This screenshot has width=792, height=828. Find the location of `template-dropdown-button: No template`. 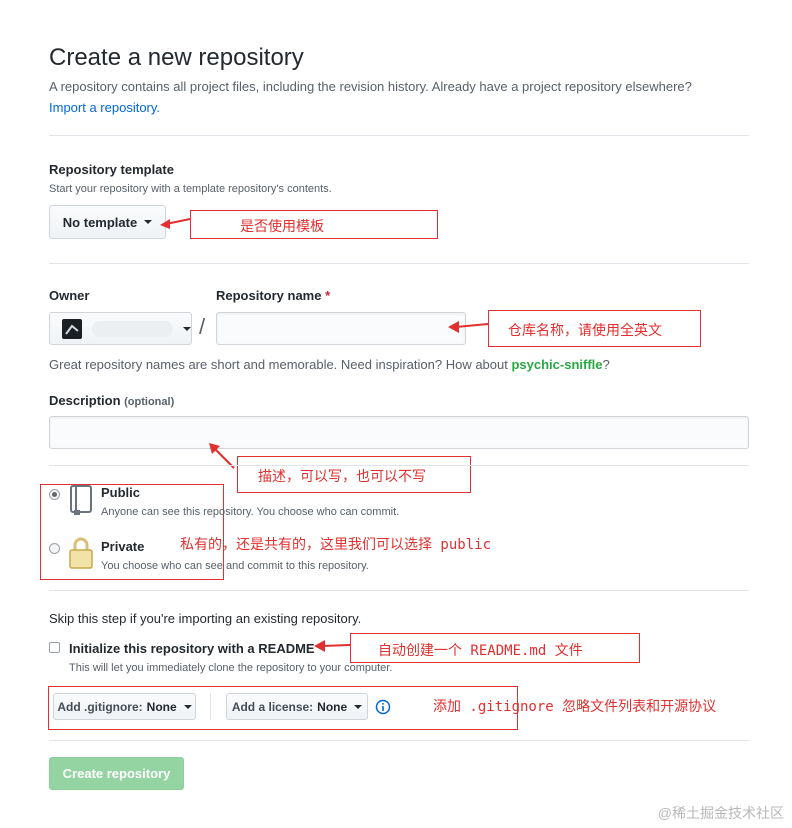

template-dropdown-button: No template is located at coordinates (107, 222).